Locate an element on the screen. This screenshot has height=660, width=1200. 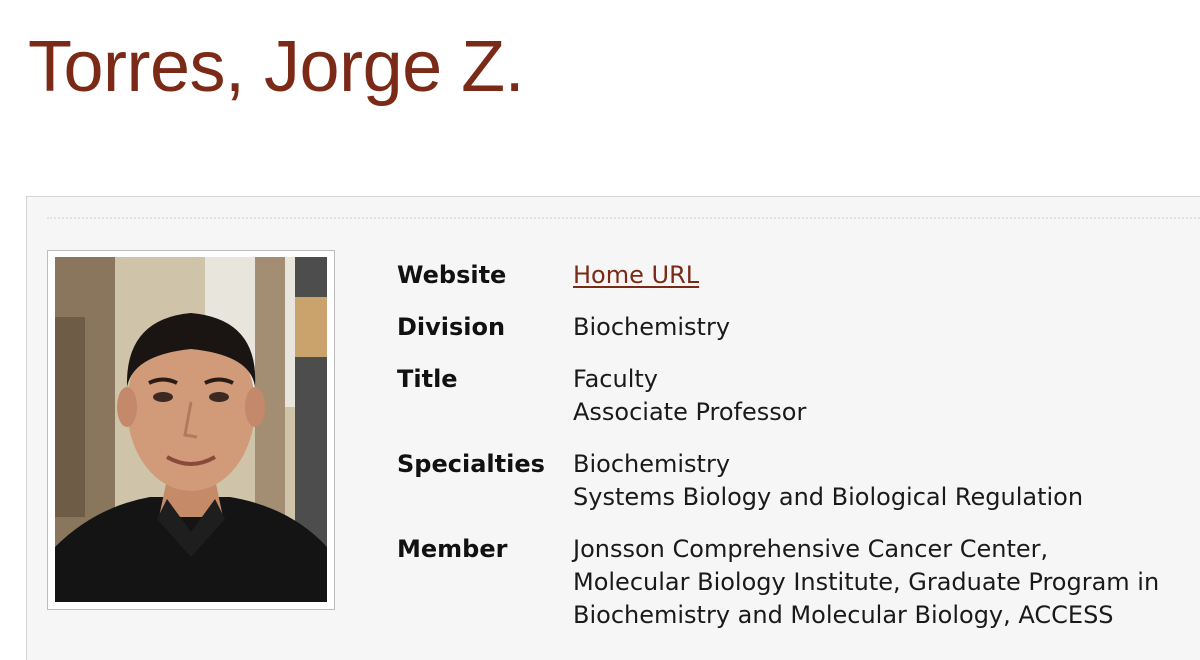
title-value: Faculty is located at coordinates (615, 379).